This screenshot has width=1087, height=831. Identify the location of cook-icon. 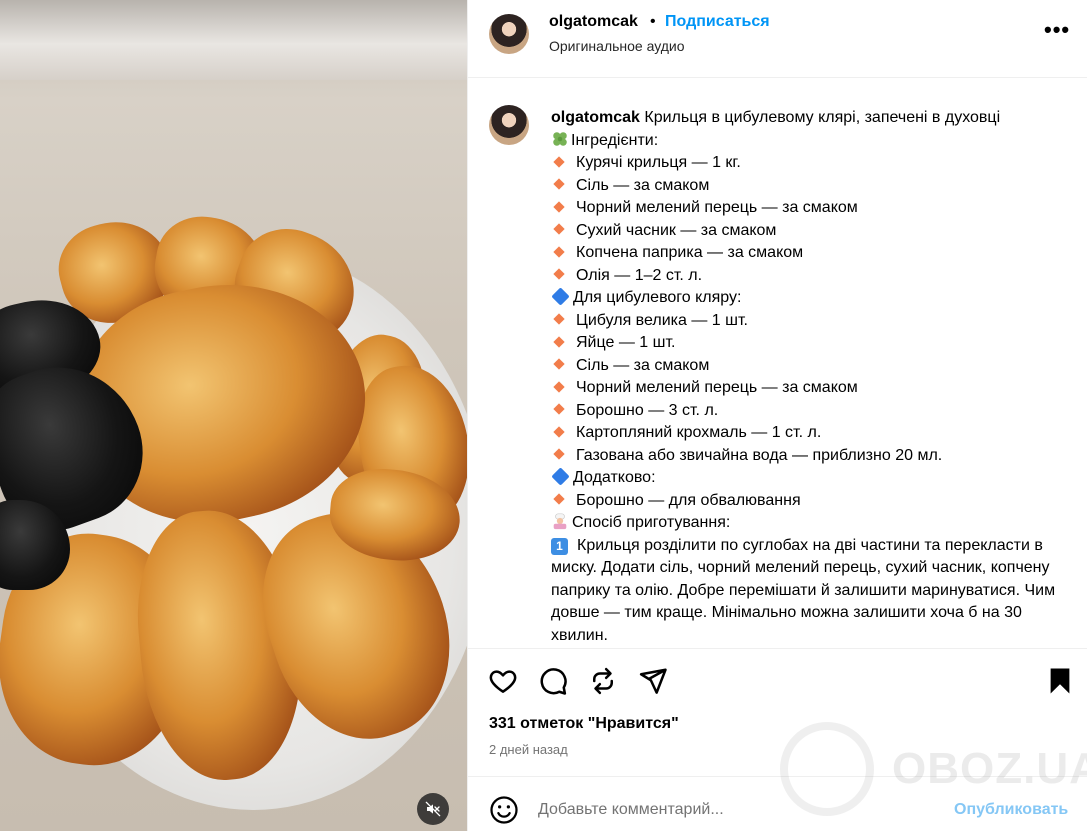
(560, 521).